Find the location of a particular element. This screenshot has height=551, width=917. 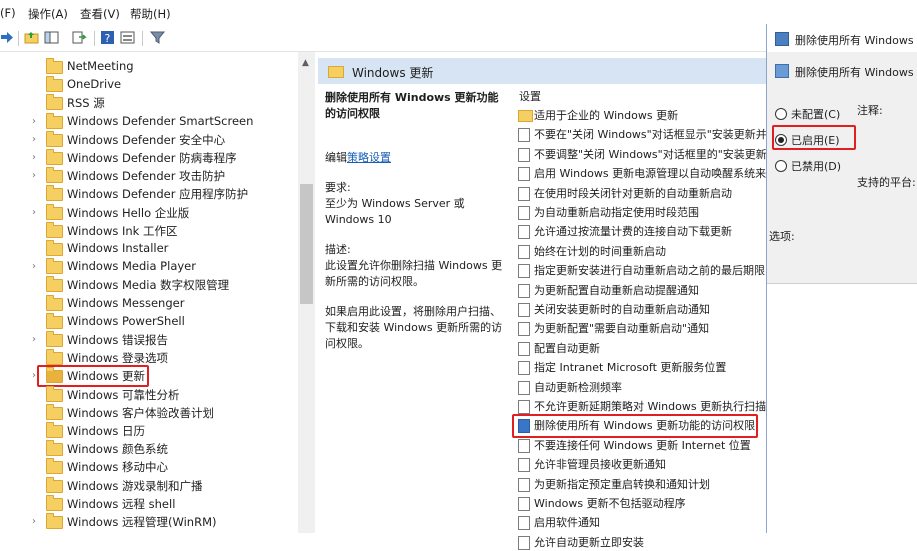

policy-setting-row: 适用于企业的 Windows 更新 is located at coordinates (643, 115).